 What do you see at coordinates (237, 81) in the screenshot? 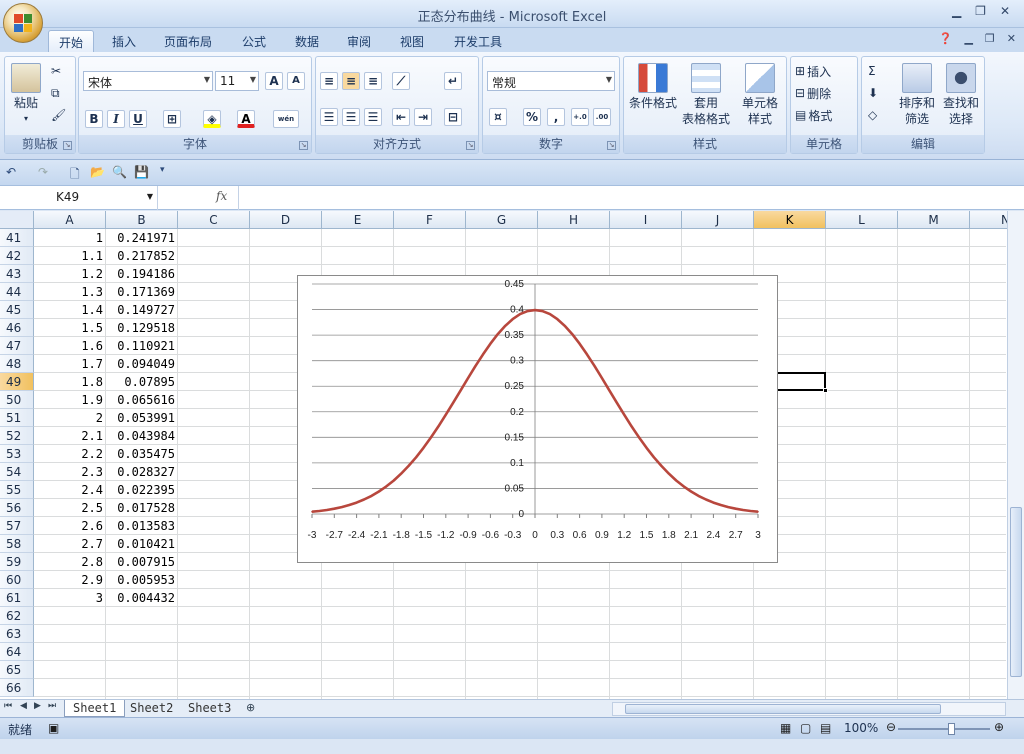
I see `font-size-select: 11▼` at bounding box center [237, 81].